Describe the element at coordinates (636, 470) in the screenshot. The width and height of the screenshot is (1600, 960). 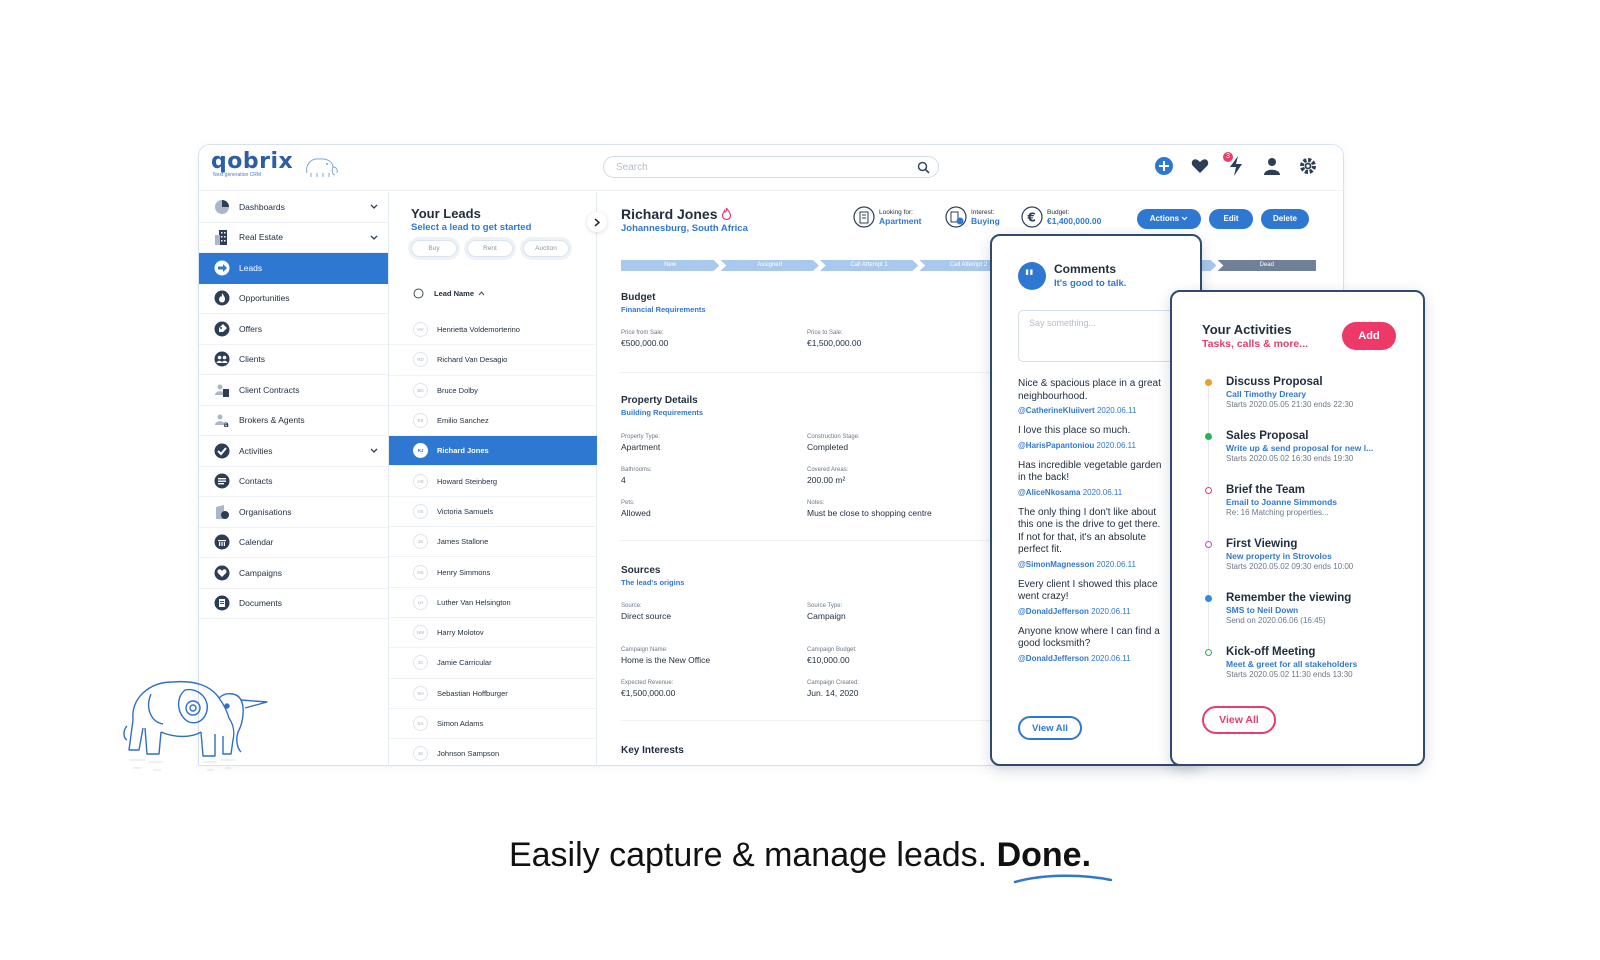
I see `field-label: Bathrooms:` at that location.